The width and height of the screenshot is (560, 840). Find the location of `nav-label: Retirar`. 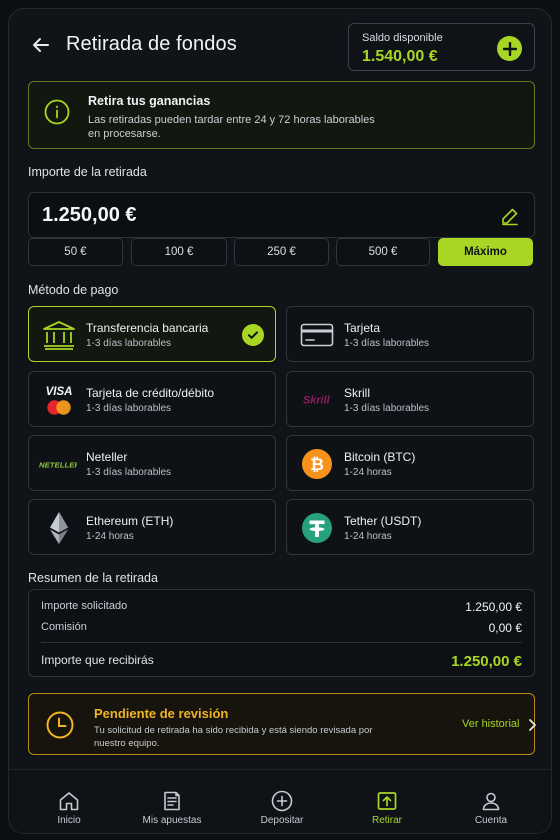

nav-label: Retirar is located at coordinates (386, 820).